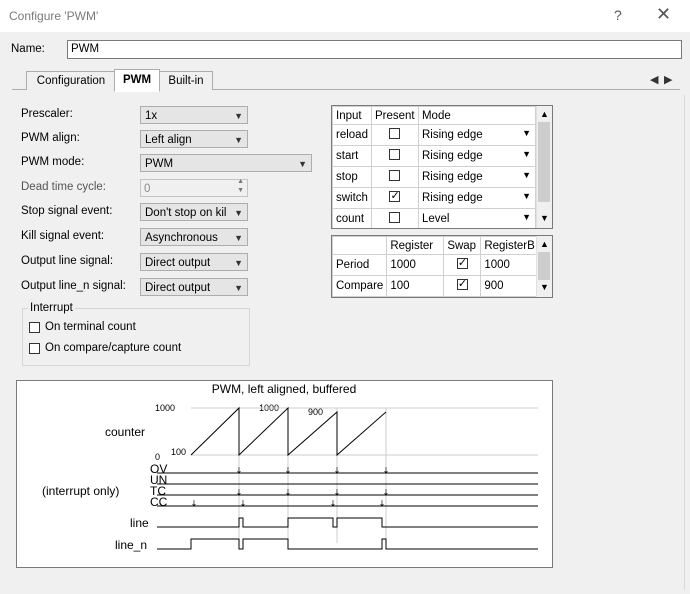  I want to click on stop-signal-value: Don't stop on kil, so click(186, 213).